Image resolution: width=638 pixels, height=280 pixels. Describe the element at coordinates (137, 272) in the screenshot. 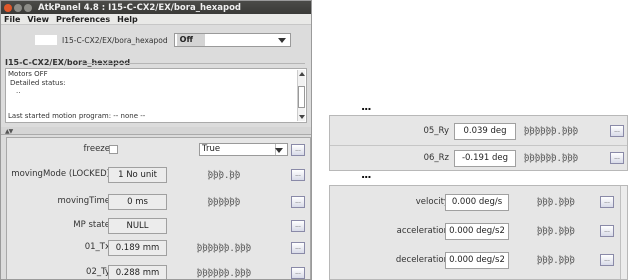

I see `attribute-value: 0.288 mm` at that location.